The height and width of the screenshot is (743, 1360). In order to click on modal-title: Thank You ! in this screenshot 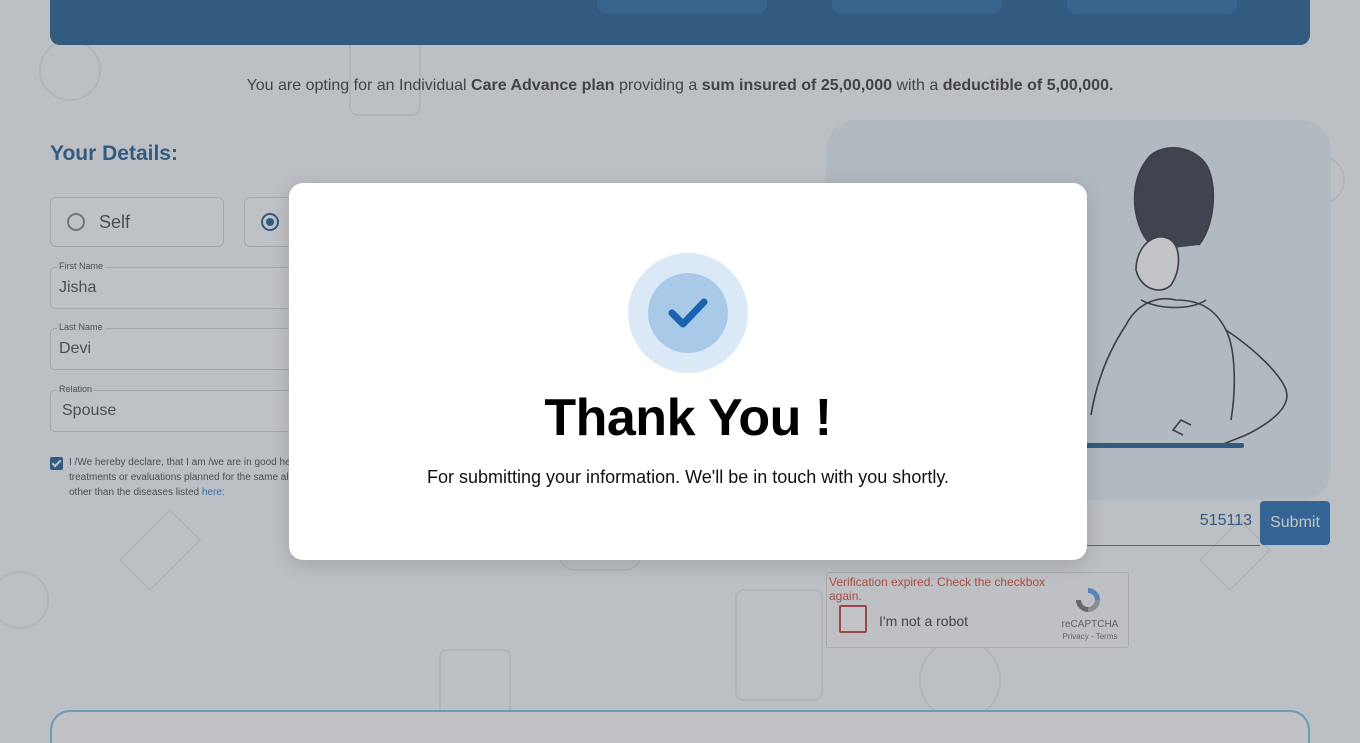, I will do `click(688, 418)`.